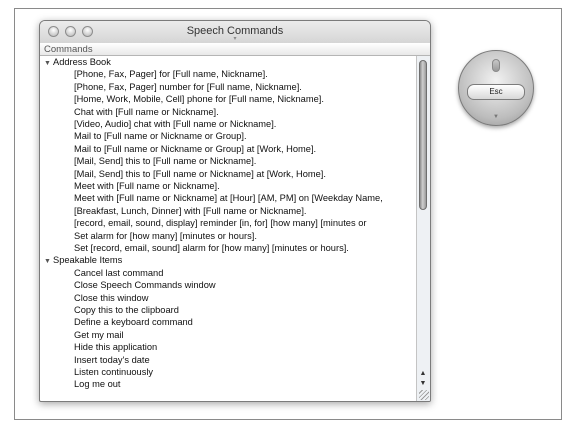 This screenshot has height=427, width=572. I want to click on command-item: Cancel last command, so click(101, 273).